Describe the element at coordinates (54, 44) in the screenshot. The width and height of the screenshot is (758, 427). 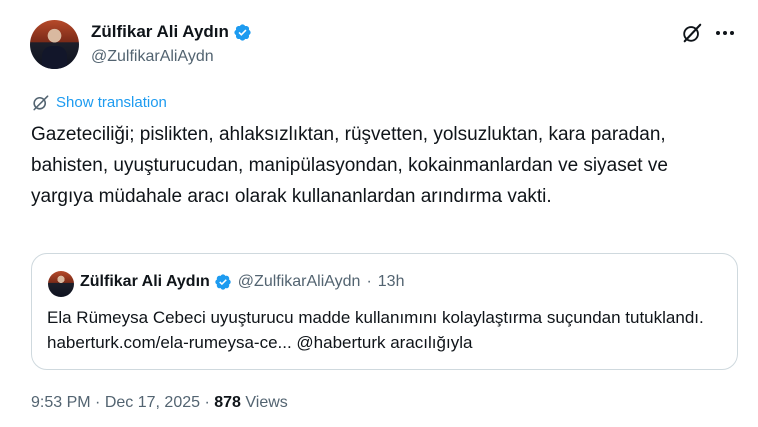
I see `author-avatar` at that location.